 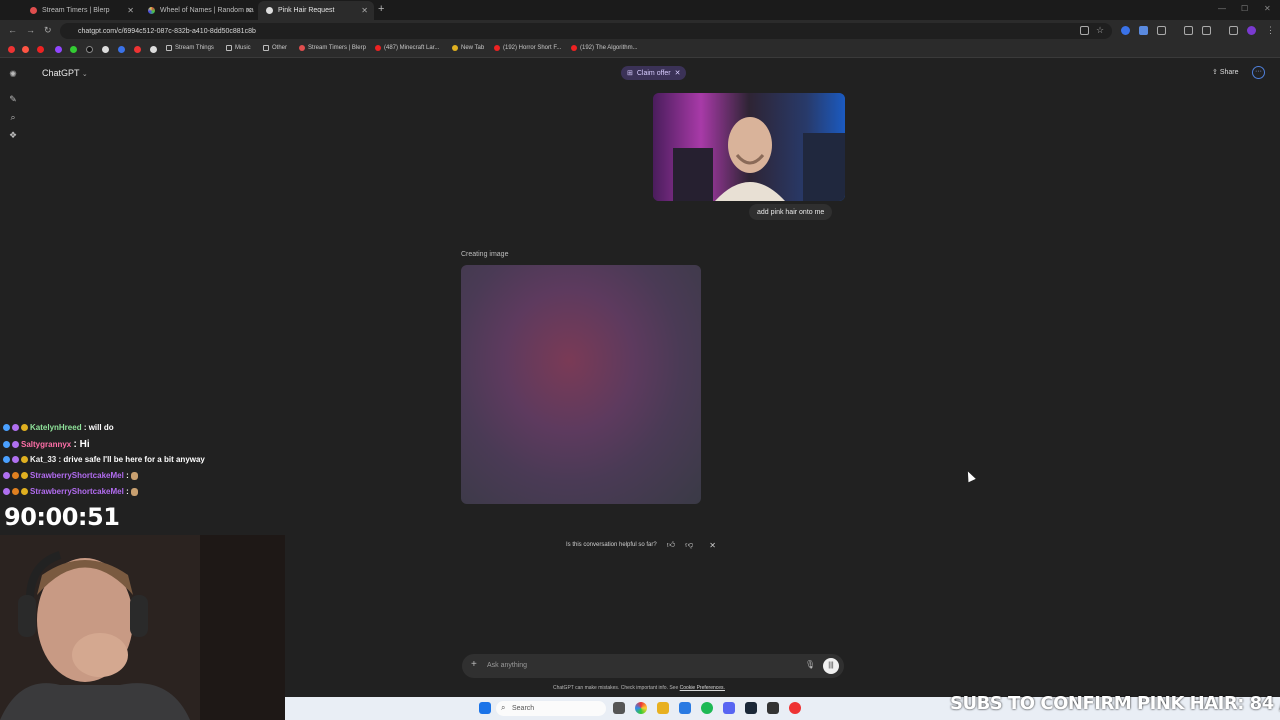 I want to click on thumbs-up-icon: 👍︎, so click(x=671, y=545).